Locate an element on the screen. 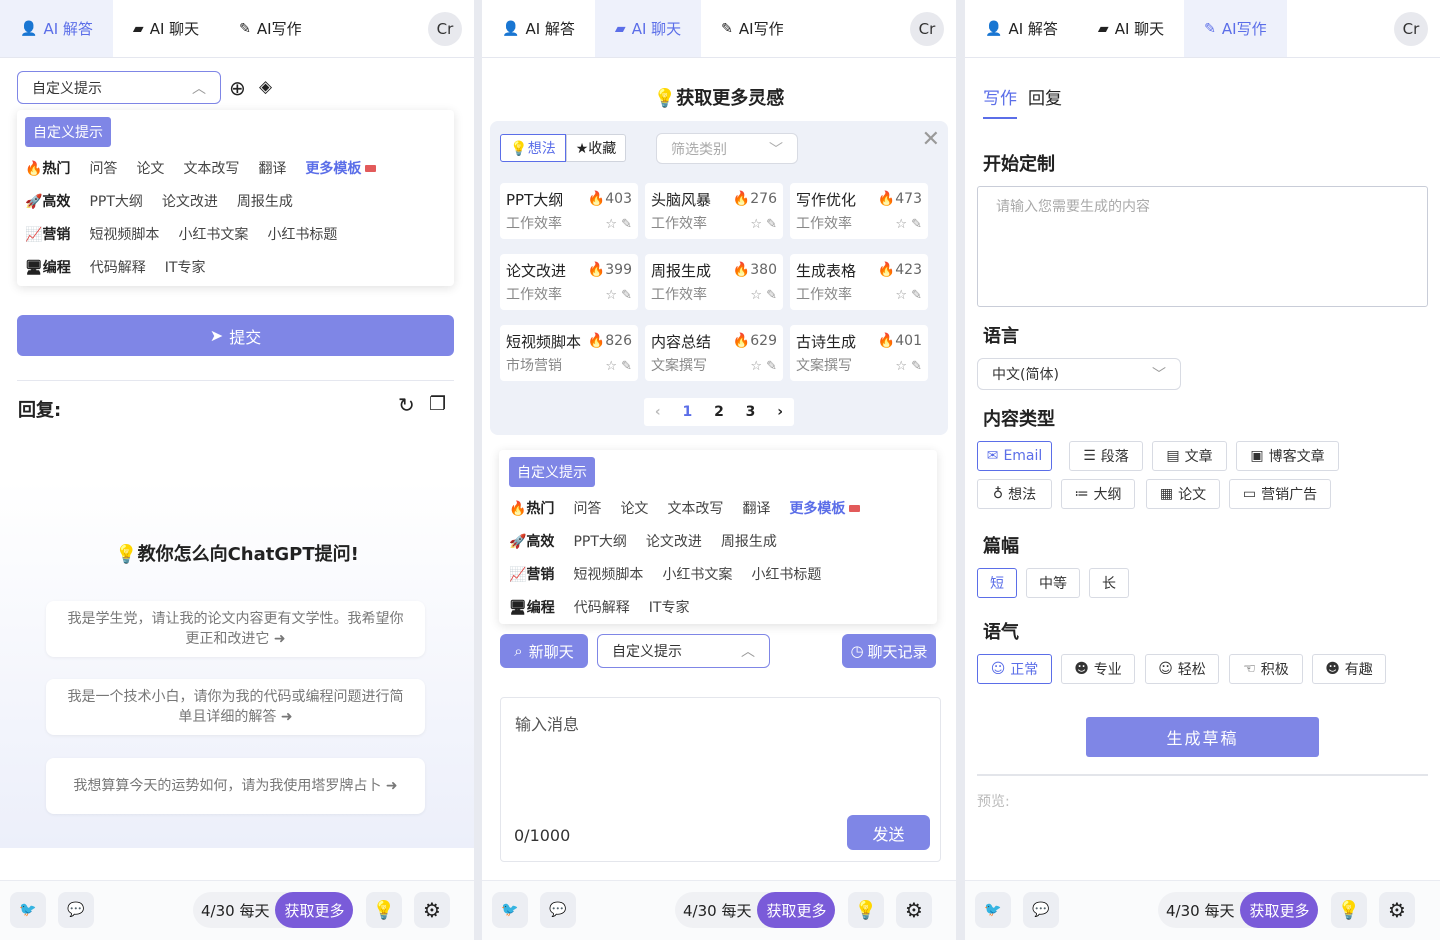 This screenshot has width=1440, height=940. idea-card: 内容总结 🔥629 文案撰写 ☆ ✎ is located at coordinates (714, 353).